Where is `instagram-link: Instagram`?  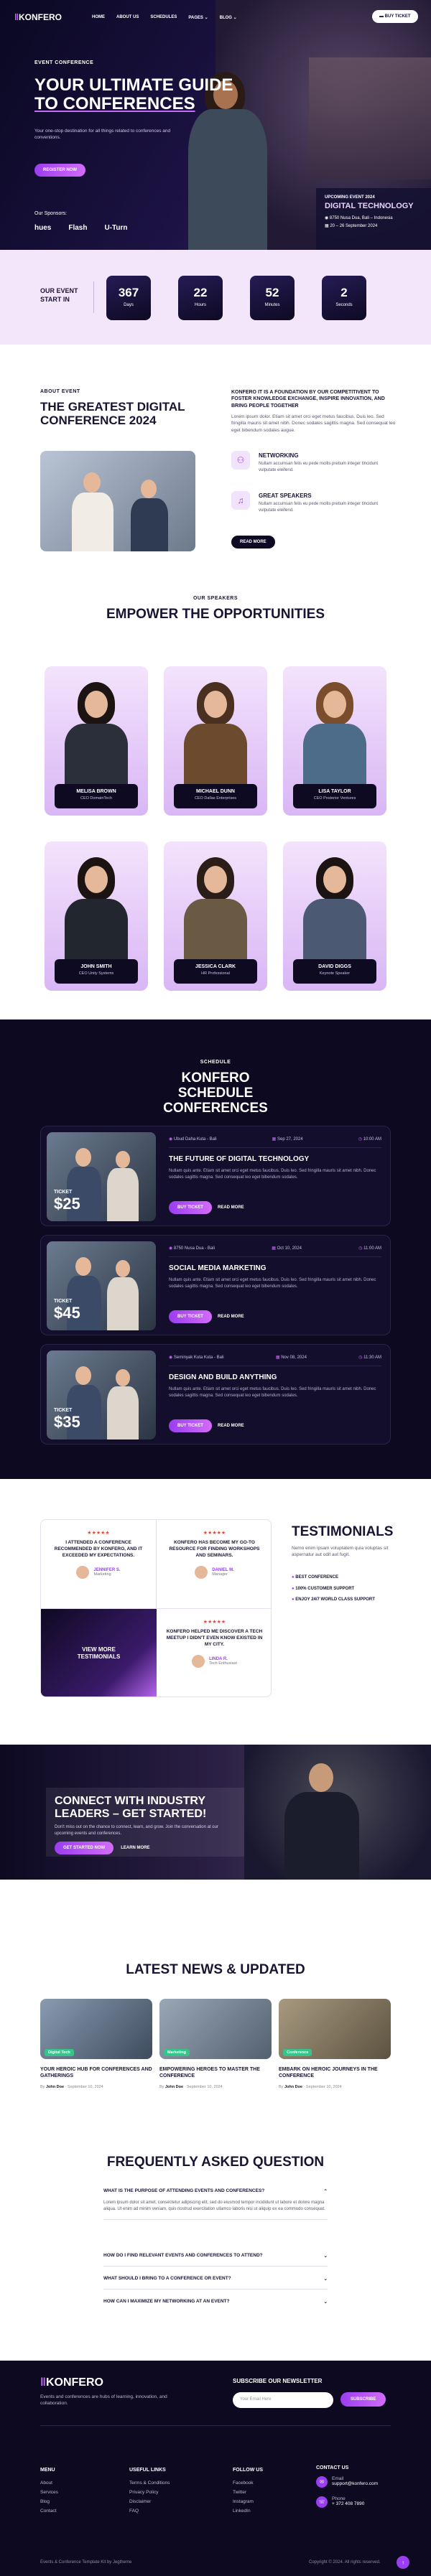
instagram-link: Instagram is located at coordinates (248, 2501).